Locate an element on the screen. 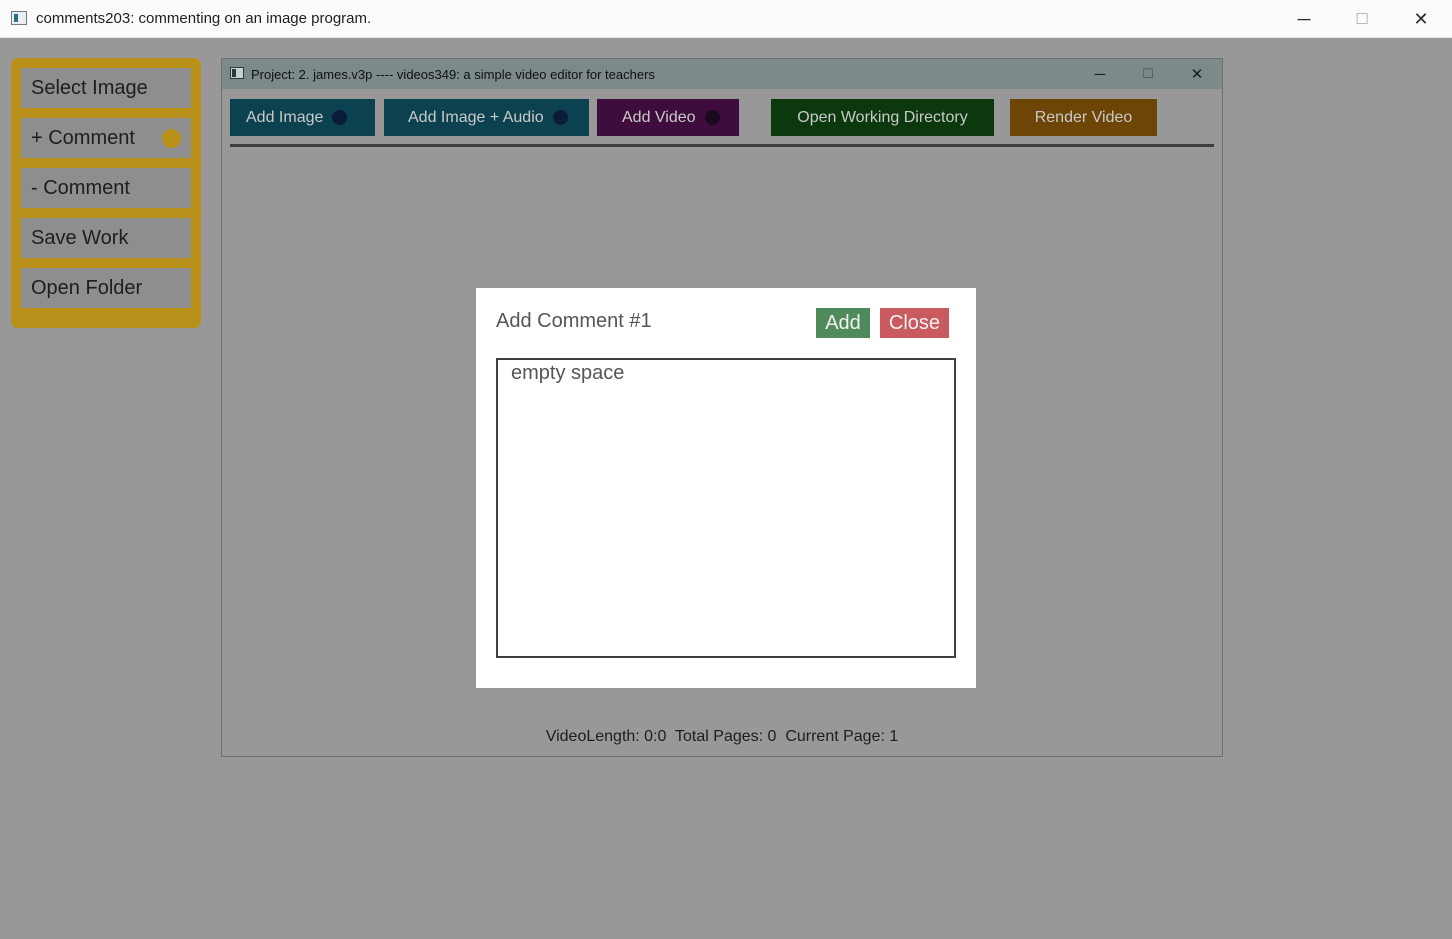 Image resolution: width=1452 pixels, height=939 pixels. add-video-dot is located at coordinates (712, 117).